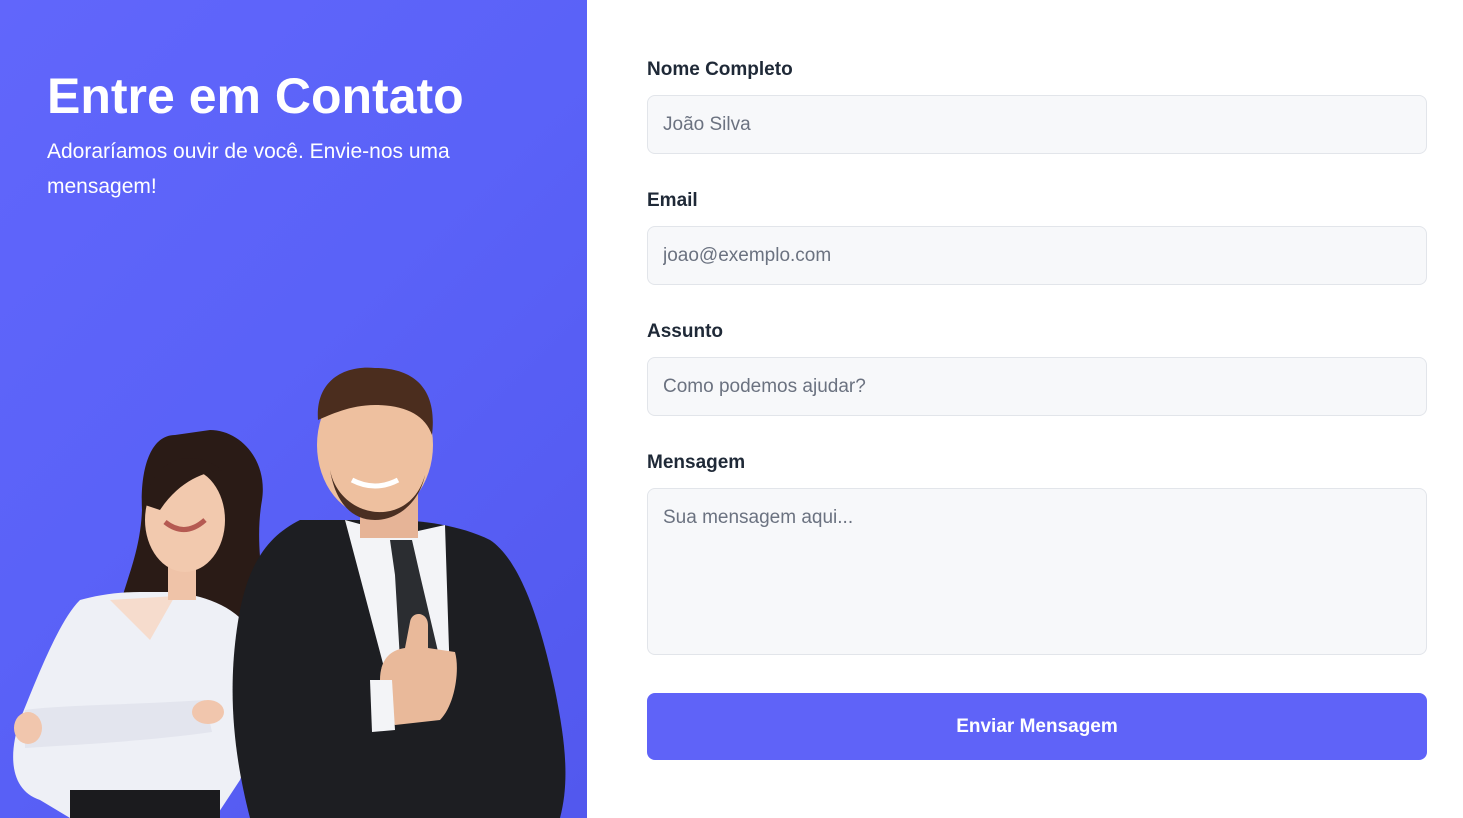  What do you see at coordinates (1037, 571) in the screenshot?
I see `message-textarea` at bounding box center [1037, 571].